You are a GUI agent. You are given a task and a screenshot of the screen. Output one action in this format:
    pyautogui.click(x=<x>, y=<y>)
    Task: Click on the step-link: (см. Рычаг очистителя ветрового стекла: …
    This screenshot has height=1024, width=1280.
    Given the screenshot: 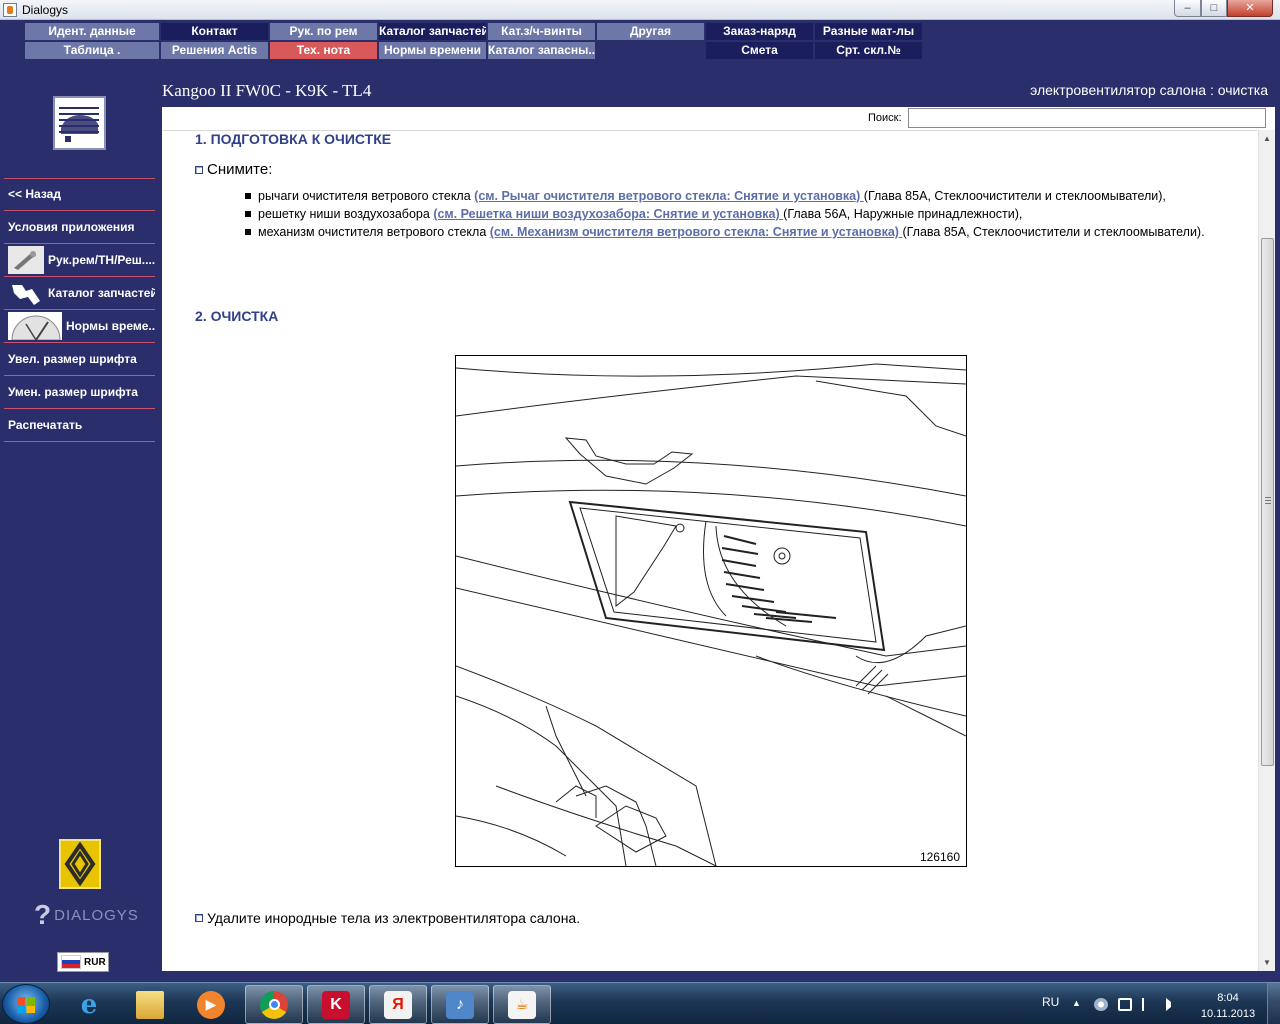 What is the action you would take?
    pyautogui.click(x=669, y=196)
    